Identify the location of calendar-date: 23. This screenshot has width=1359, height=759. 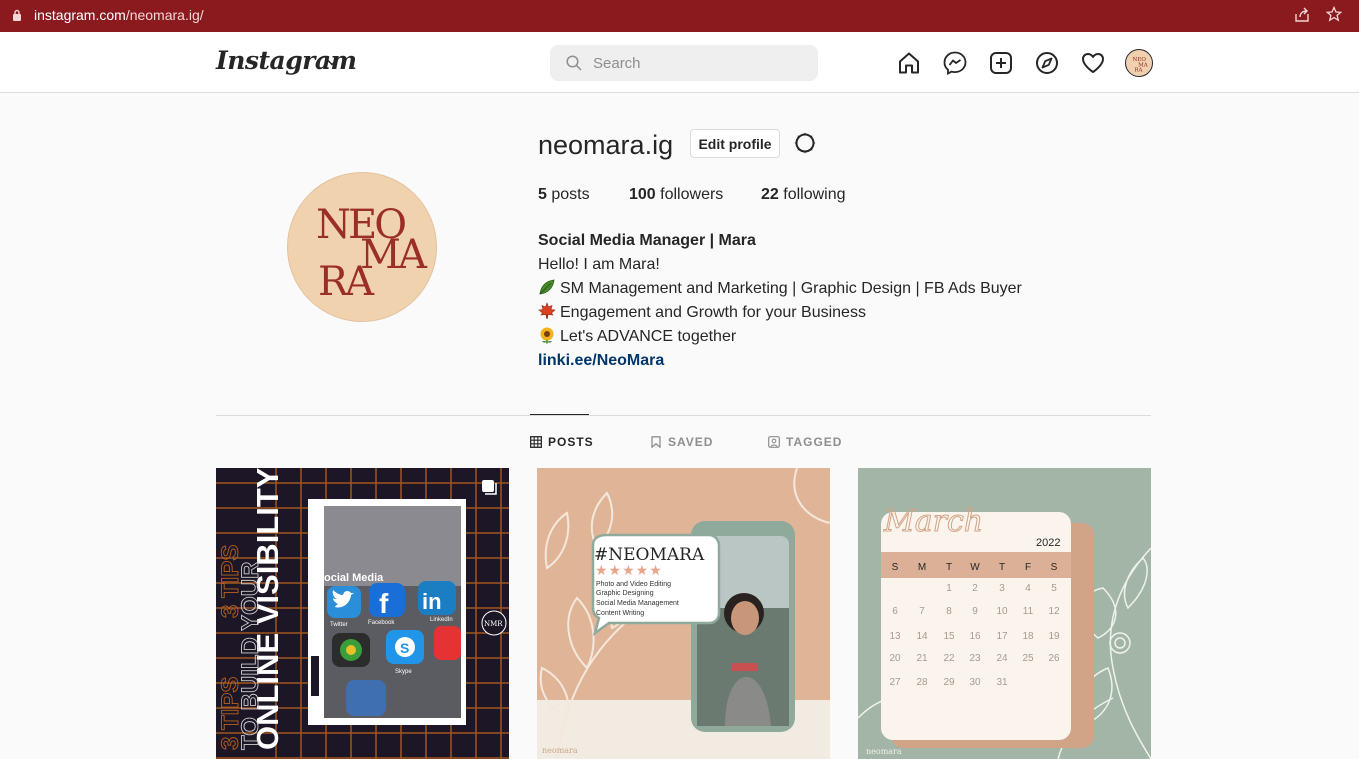
(975, 658).